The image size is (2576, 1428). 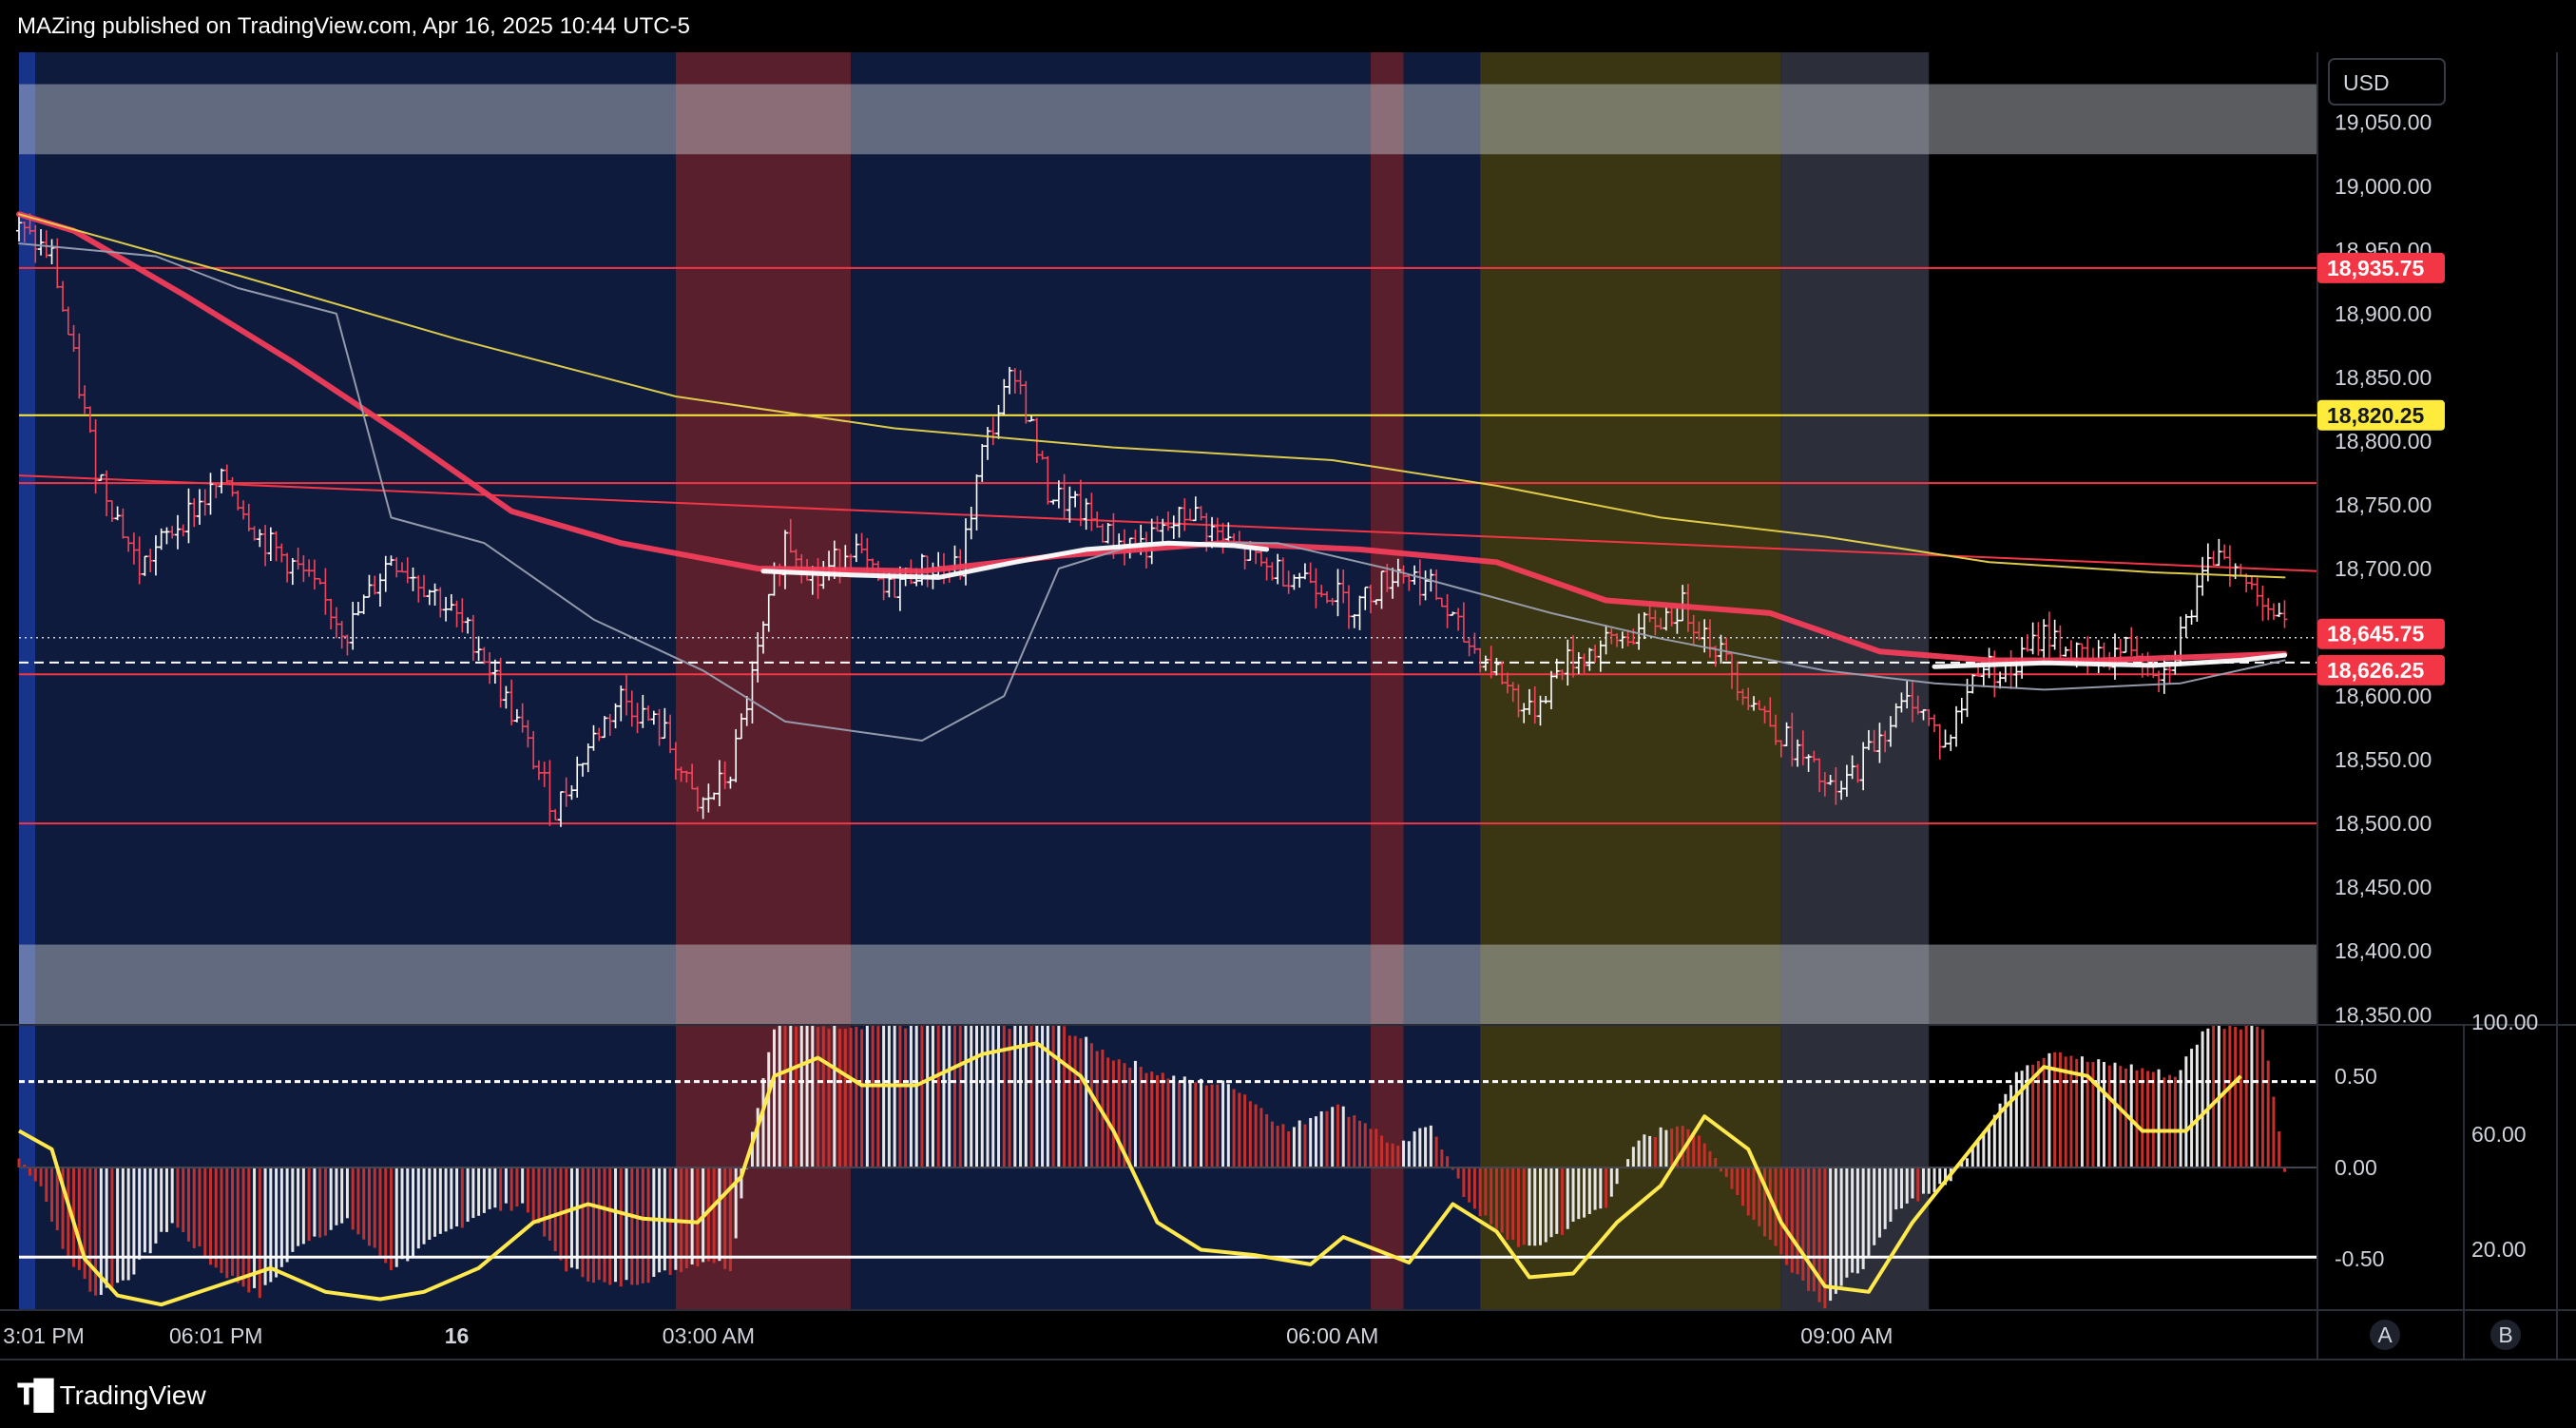 What do you see at coordinates (2387, 82) in the screenshot?
I see `currency-button: USD` at bounding box center [2387, 82].